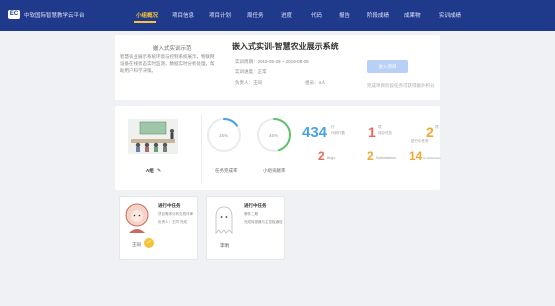 This screenshot has width=555, height=306. Describe the element at coordinates (226, 170) in the screenshot. I see `task-progress-caption: 任务完成率` at that location.